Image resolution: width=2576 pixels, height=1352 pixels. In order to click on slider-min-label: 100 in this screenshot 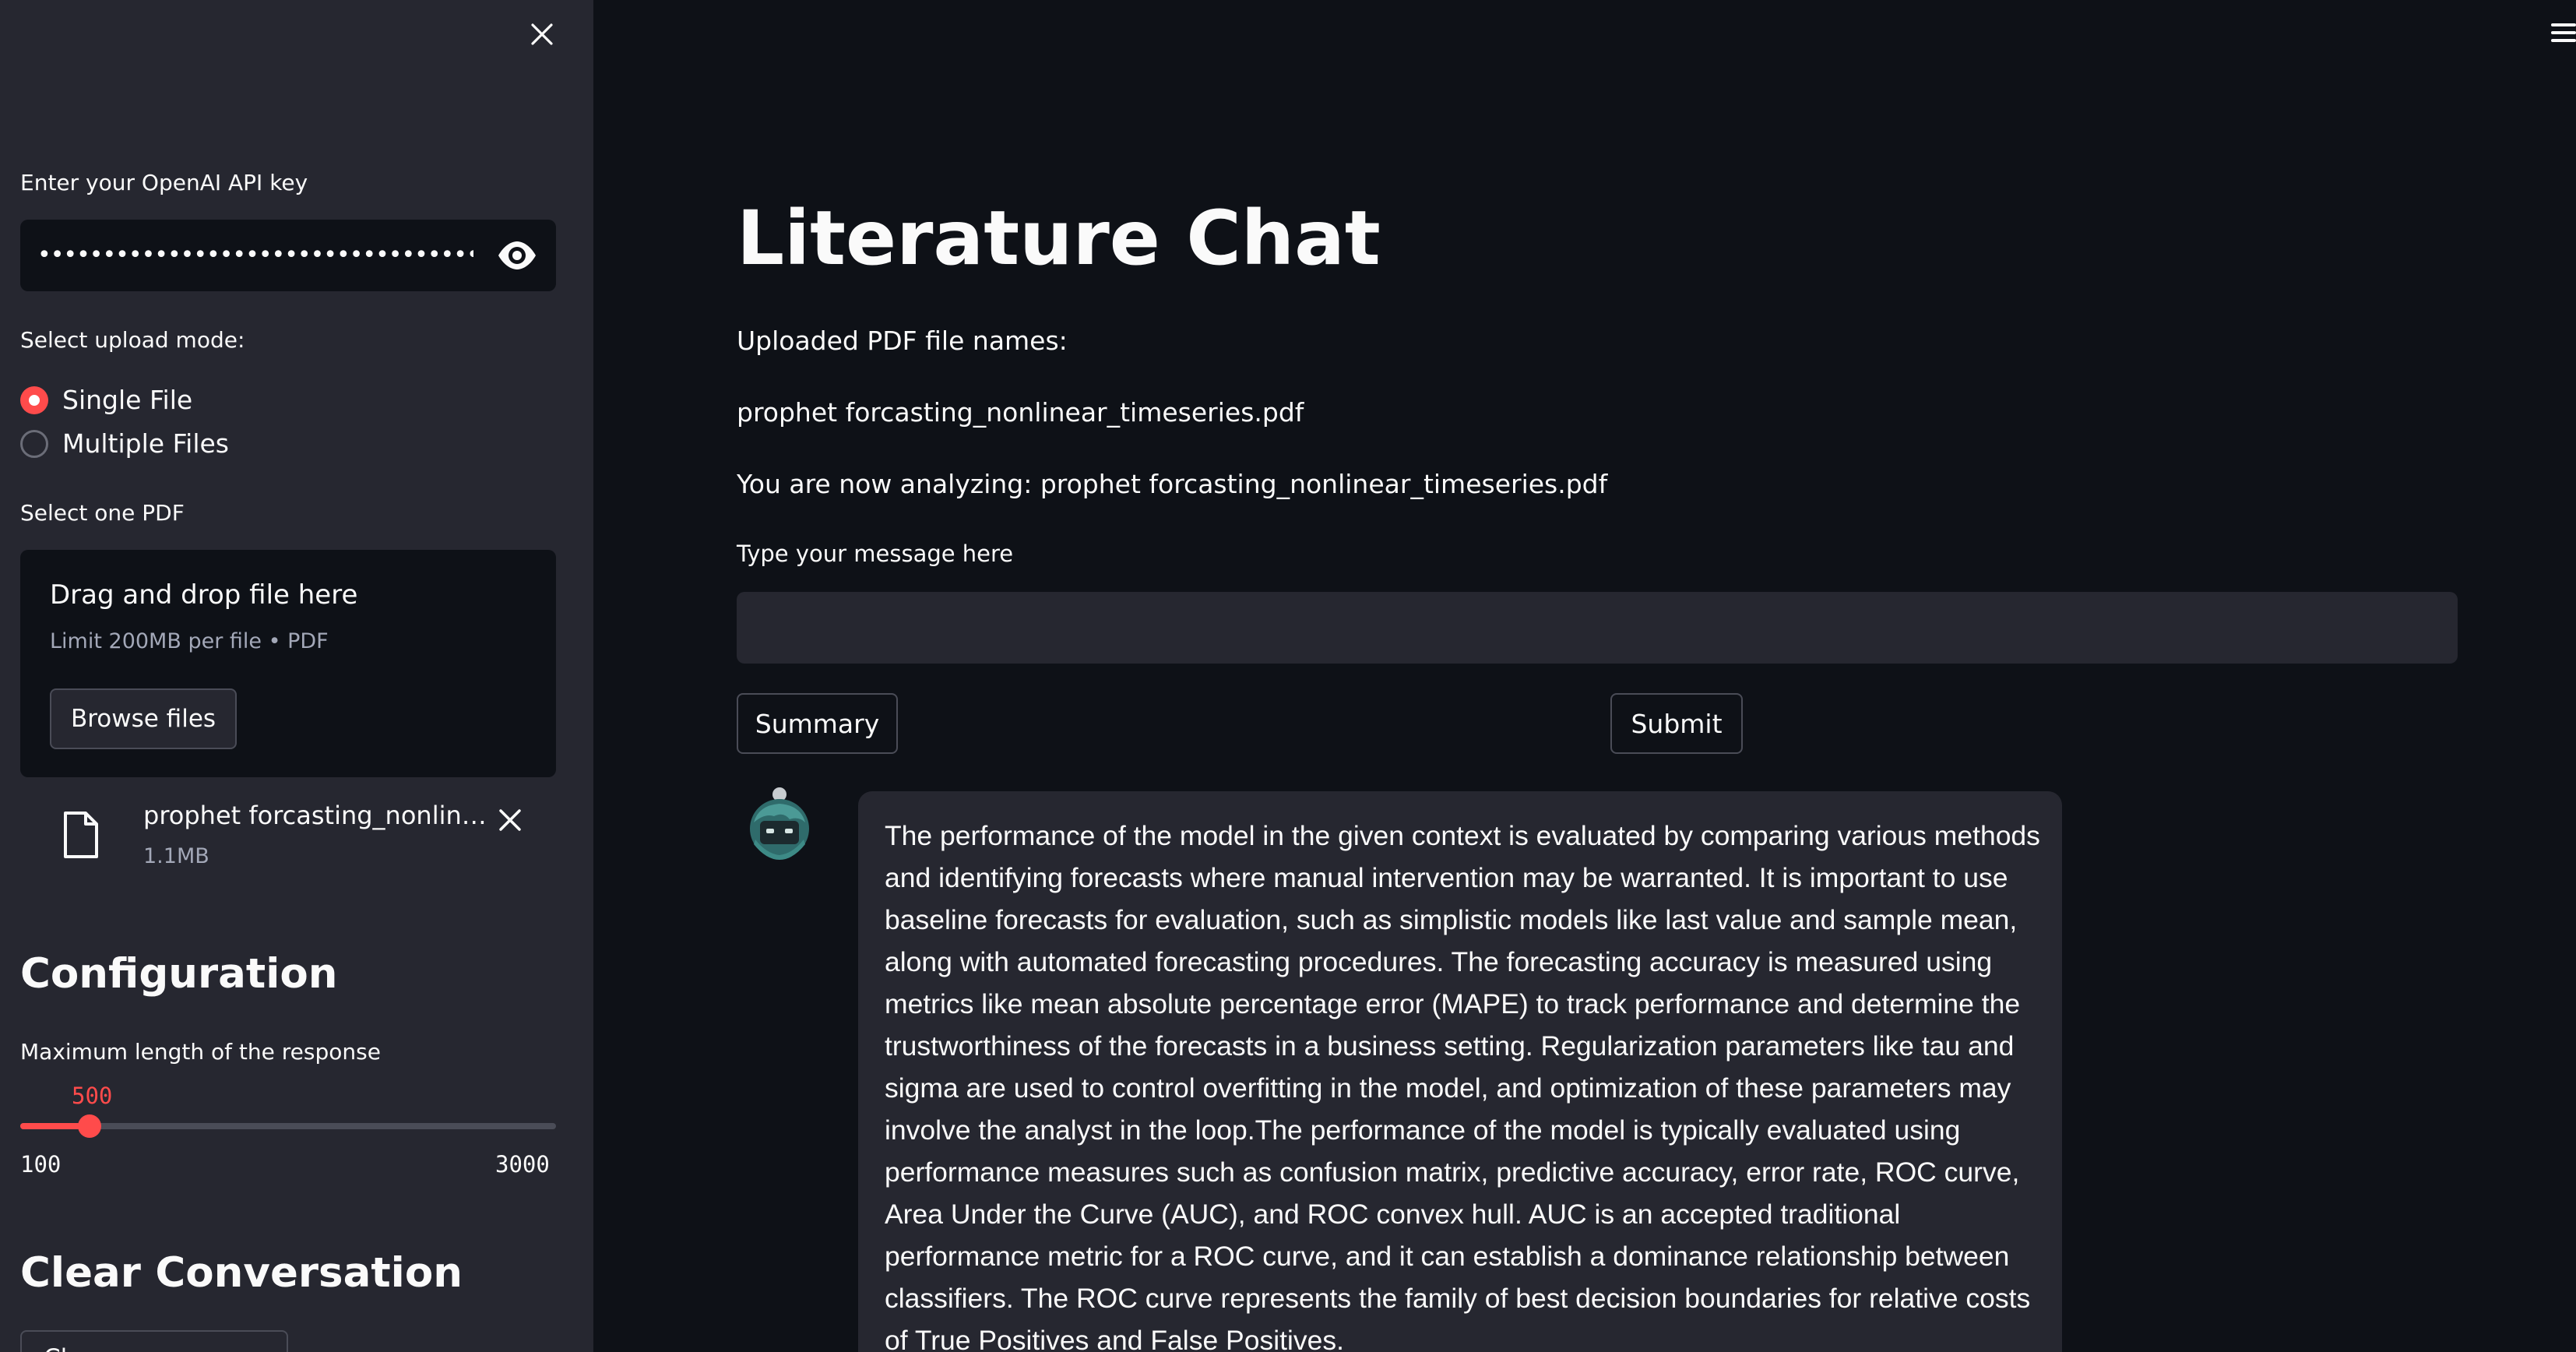, I will do `click(41, 1164)`.